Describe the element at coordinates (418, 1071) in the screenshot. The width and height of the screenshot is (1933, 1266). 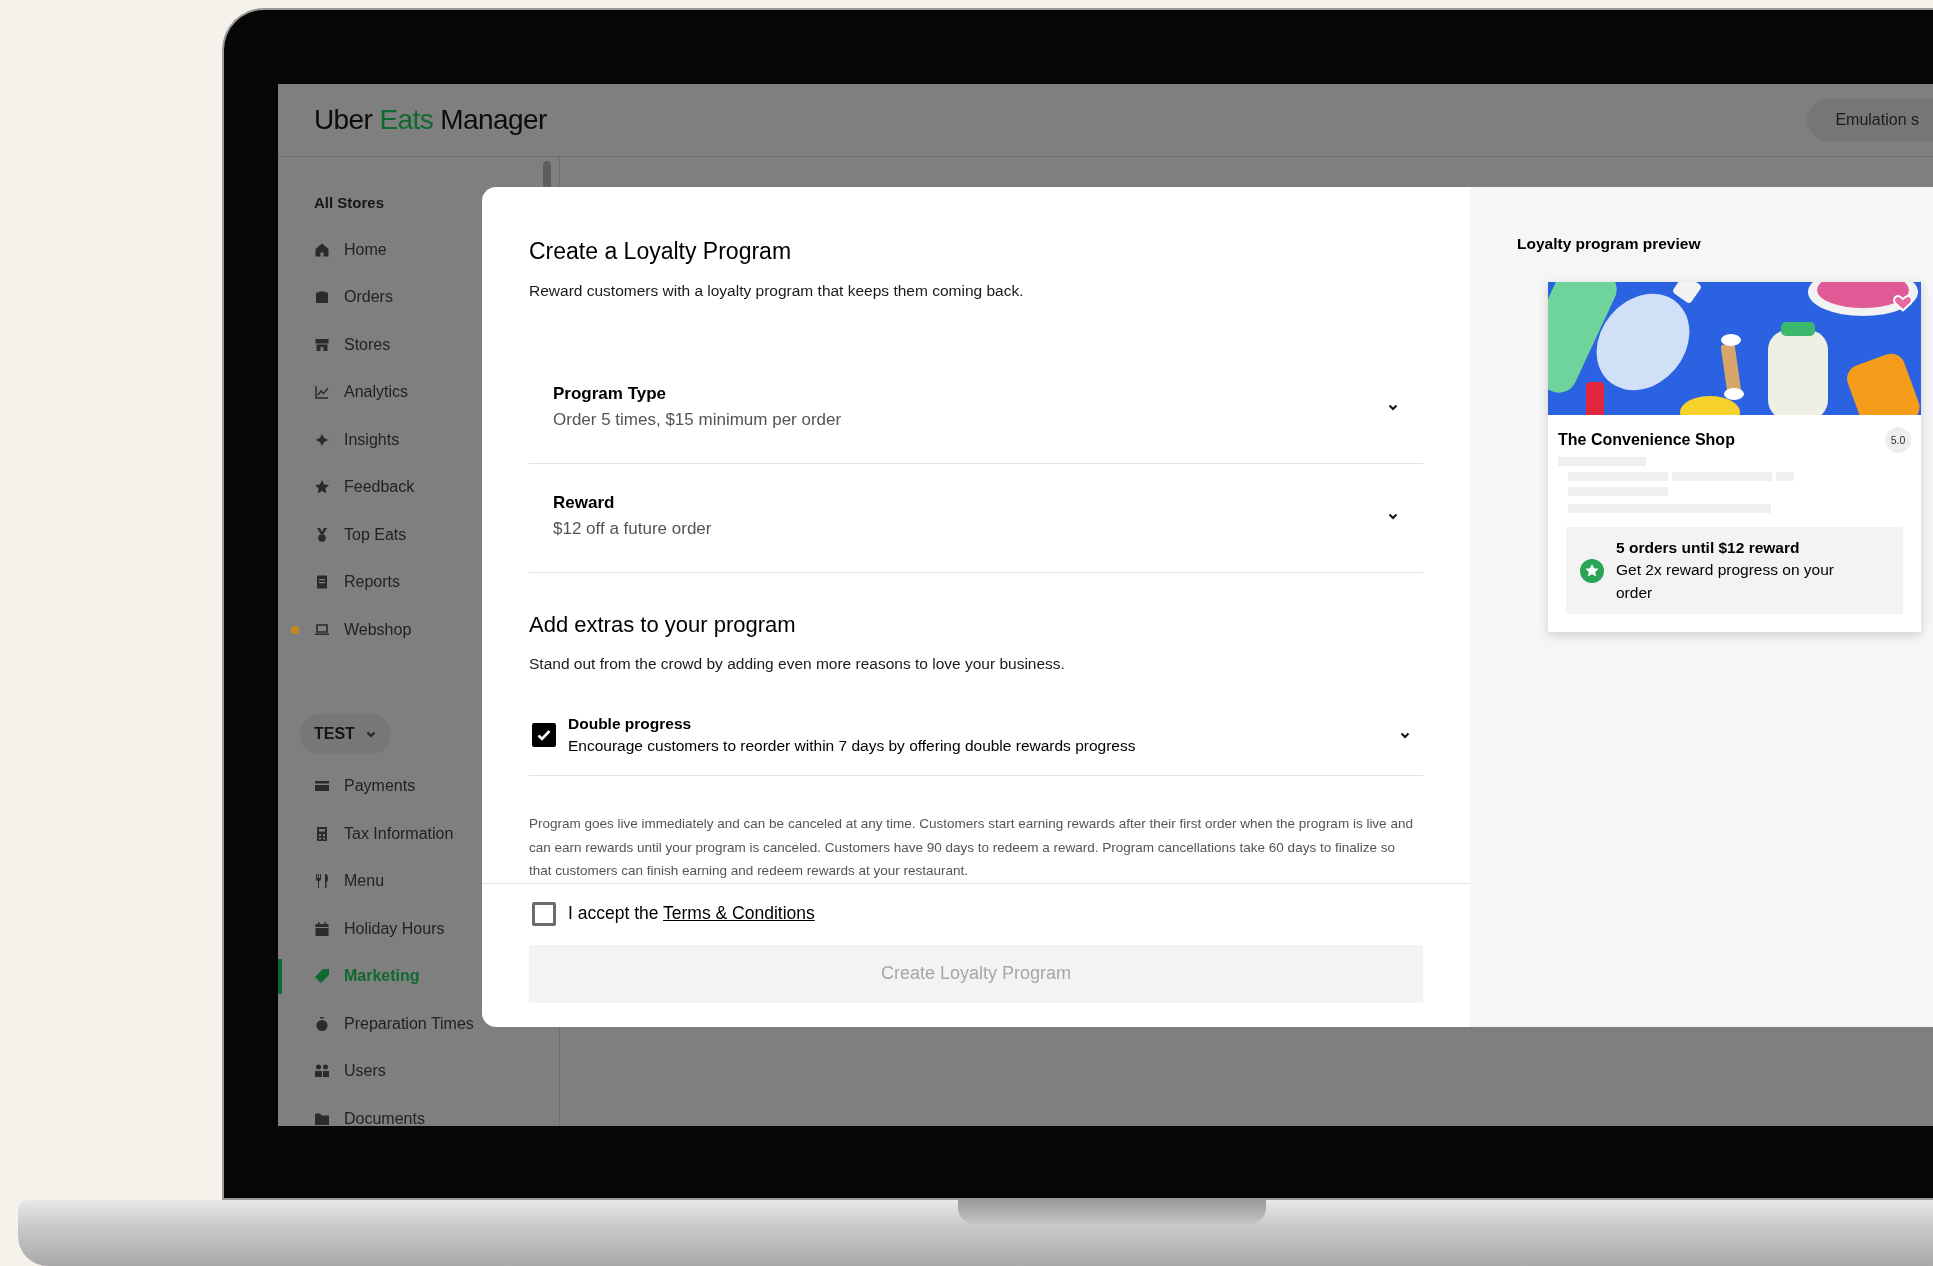
I see `sidebar-item: Users` at that location.